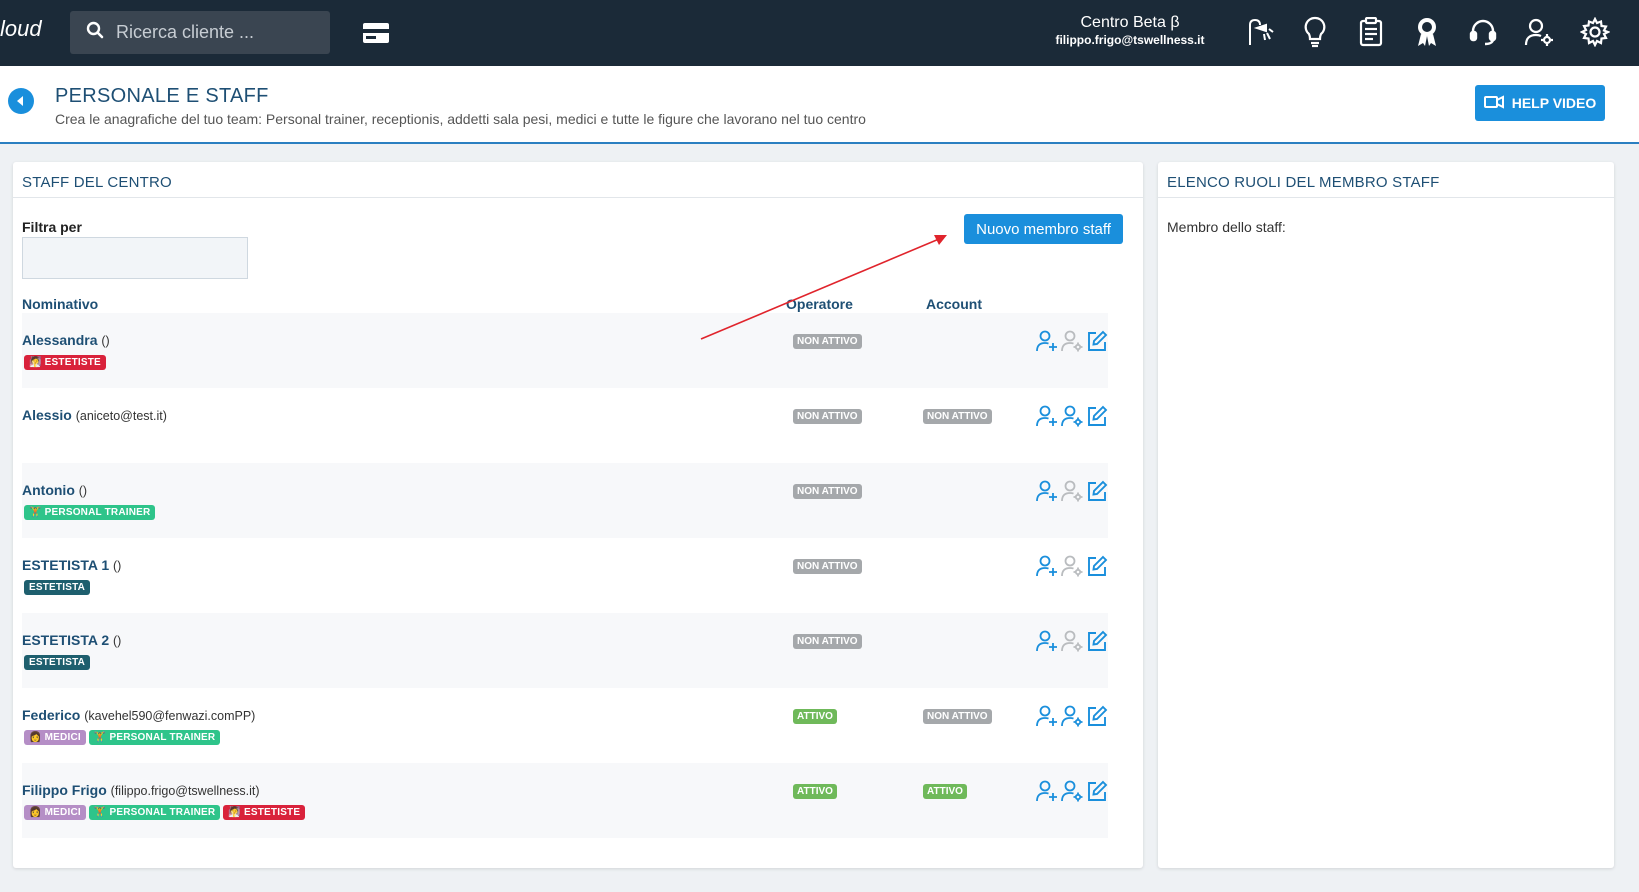  I want to click on shower-icon, so click(1259, 32).